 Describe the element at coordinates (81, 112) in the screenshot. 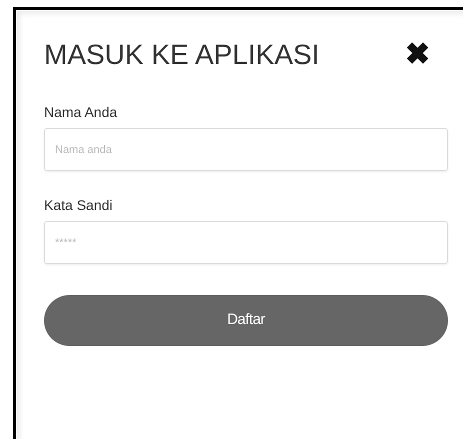

I see `field-label: Nama Anda` at that location.